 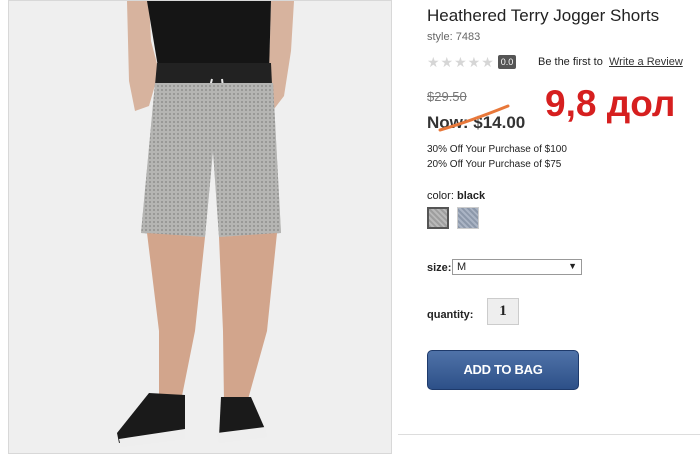 I want to click on color-label: color: black, so click(x=456, y=196).